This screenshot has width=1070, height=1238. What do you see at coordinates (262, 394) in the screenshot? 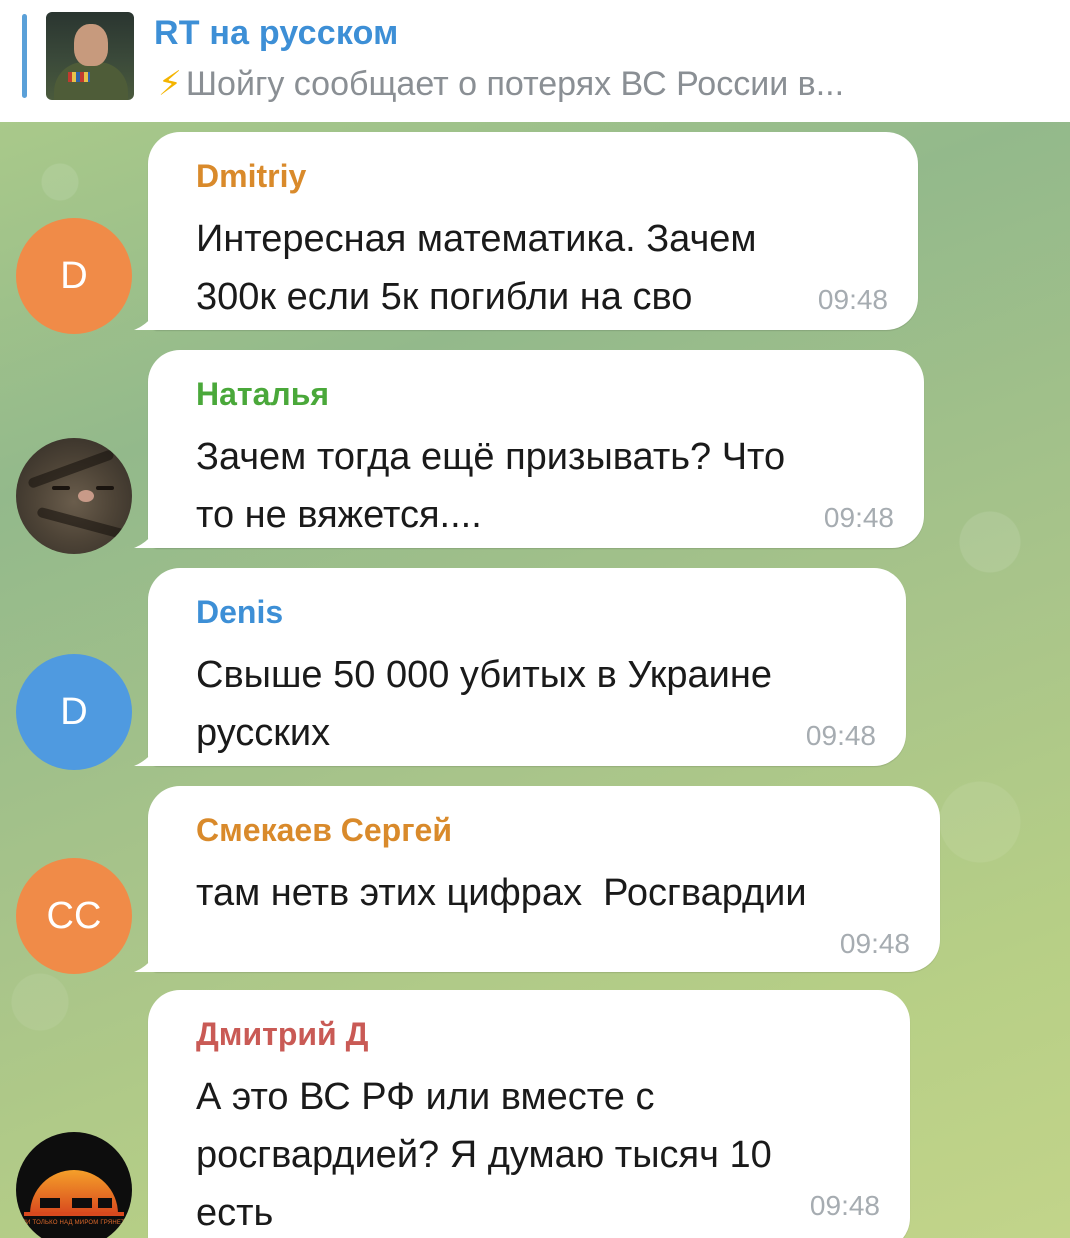
I see `sender-name: Наталья` at bounding box center [262, 394].